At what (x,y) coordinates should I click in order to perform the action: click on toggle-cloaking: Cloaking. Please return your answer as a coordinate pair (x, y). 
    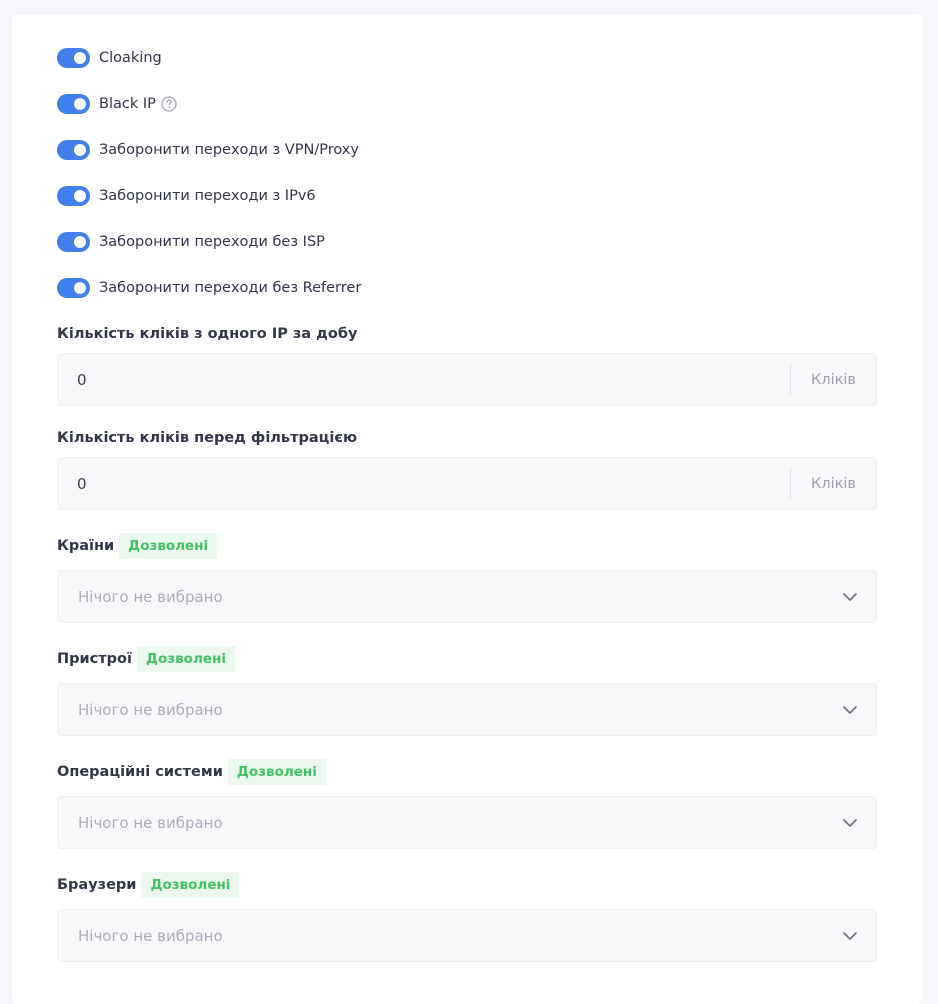
    Looking at the image, I should click on (109, 58).